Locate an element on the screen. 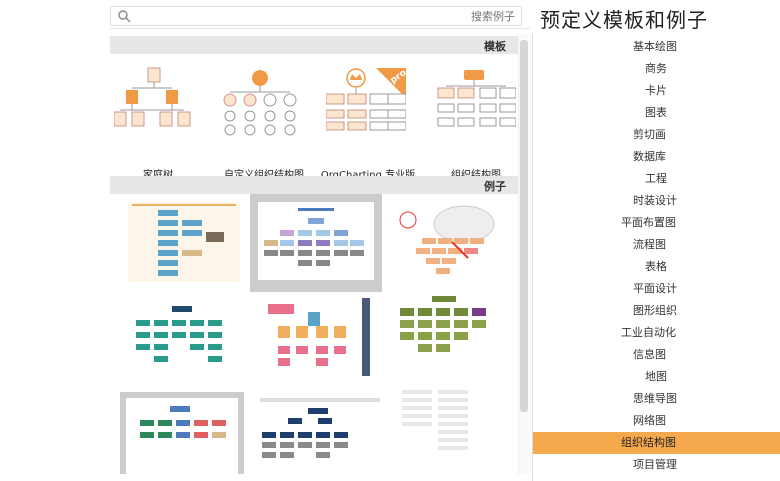  sidebar-item-label: 数据库 is located at coordinates (649, 156).